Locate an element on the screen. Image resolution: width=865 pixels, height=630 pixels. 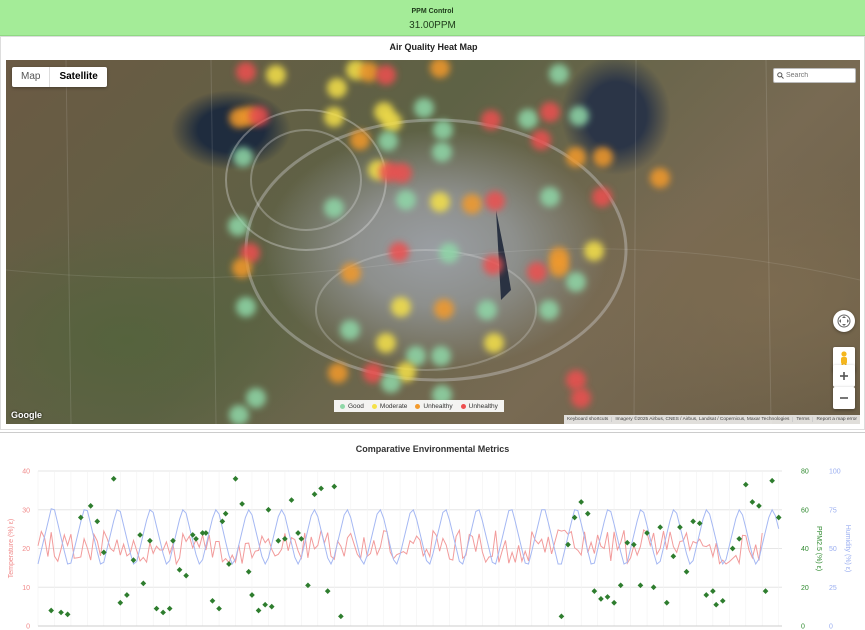
zoom-out-button is located at coordinates (844, 398).